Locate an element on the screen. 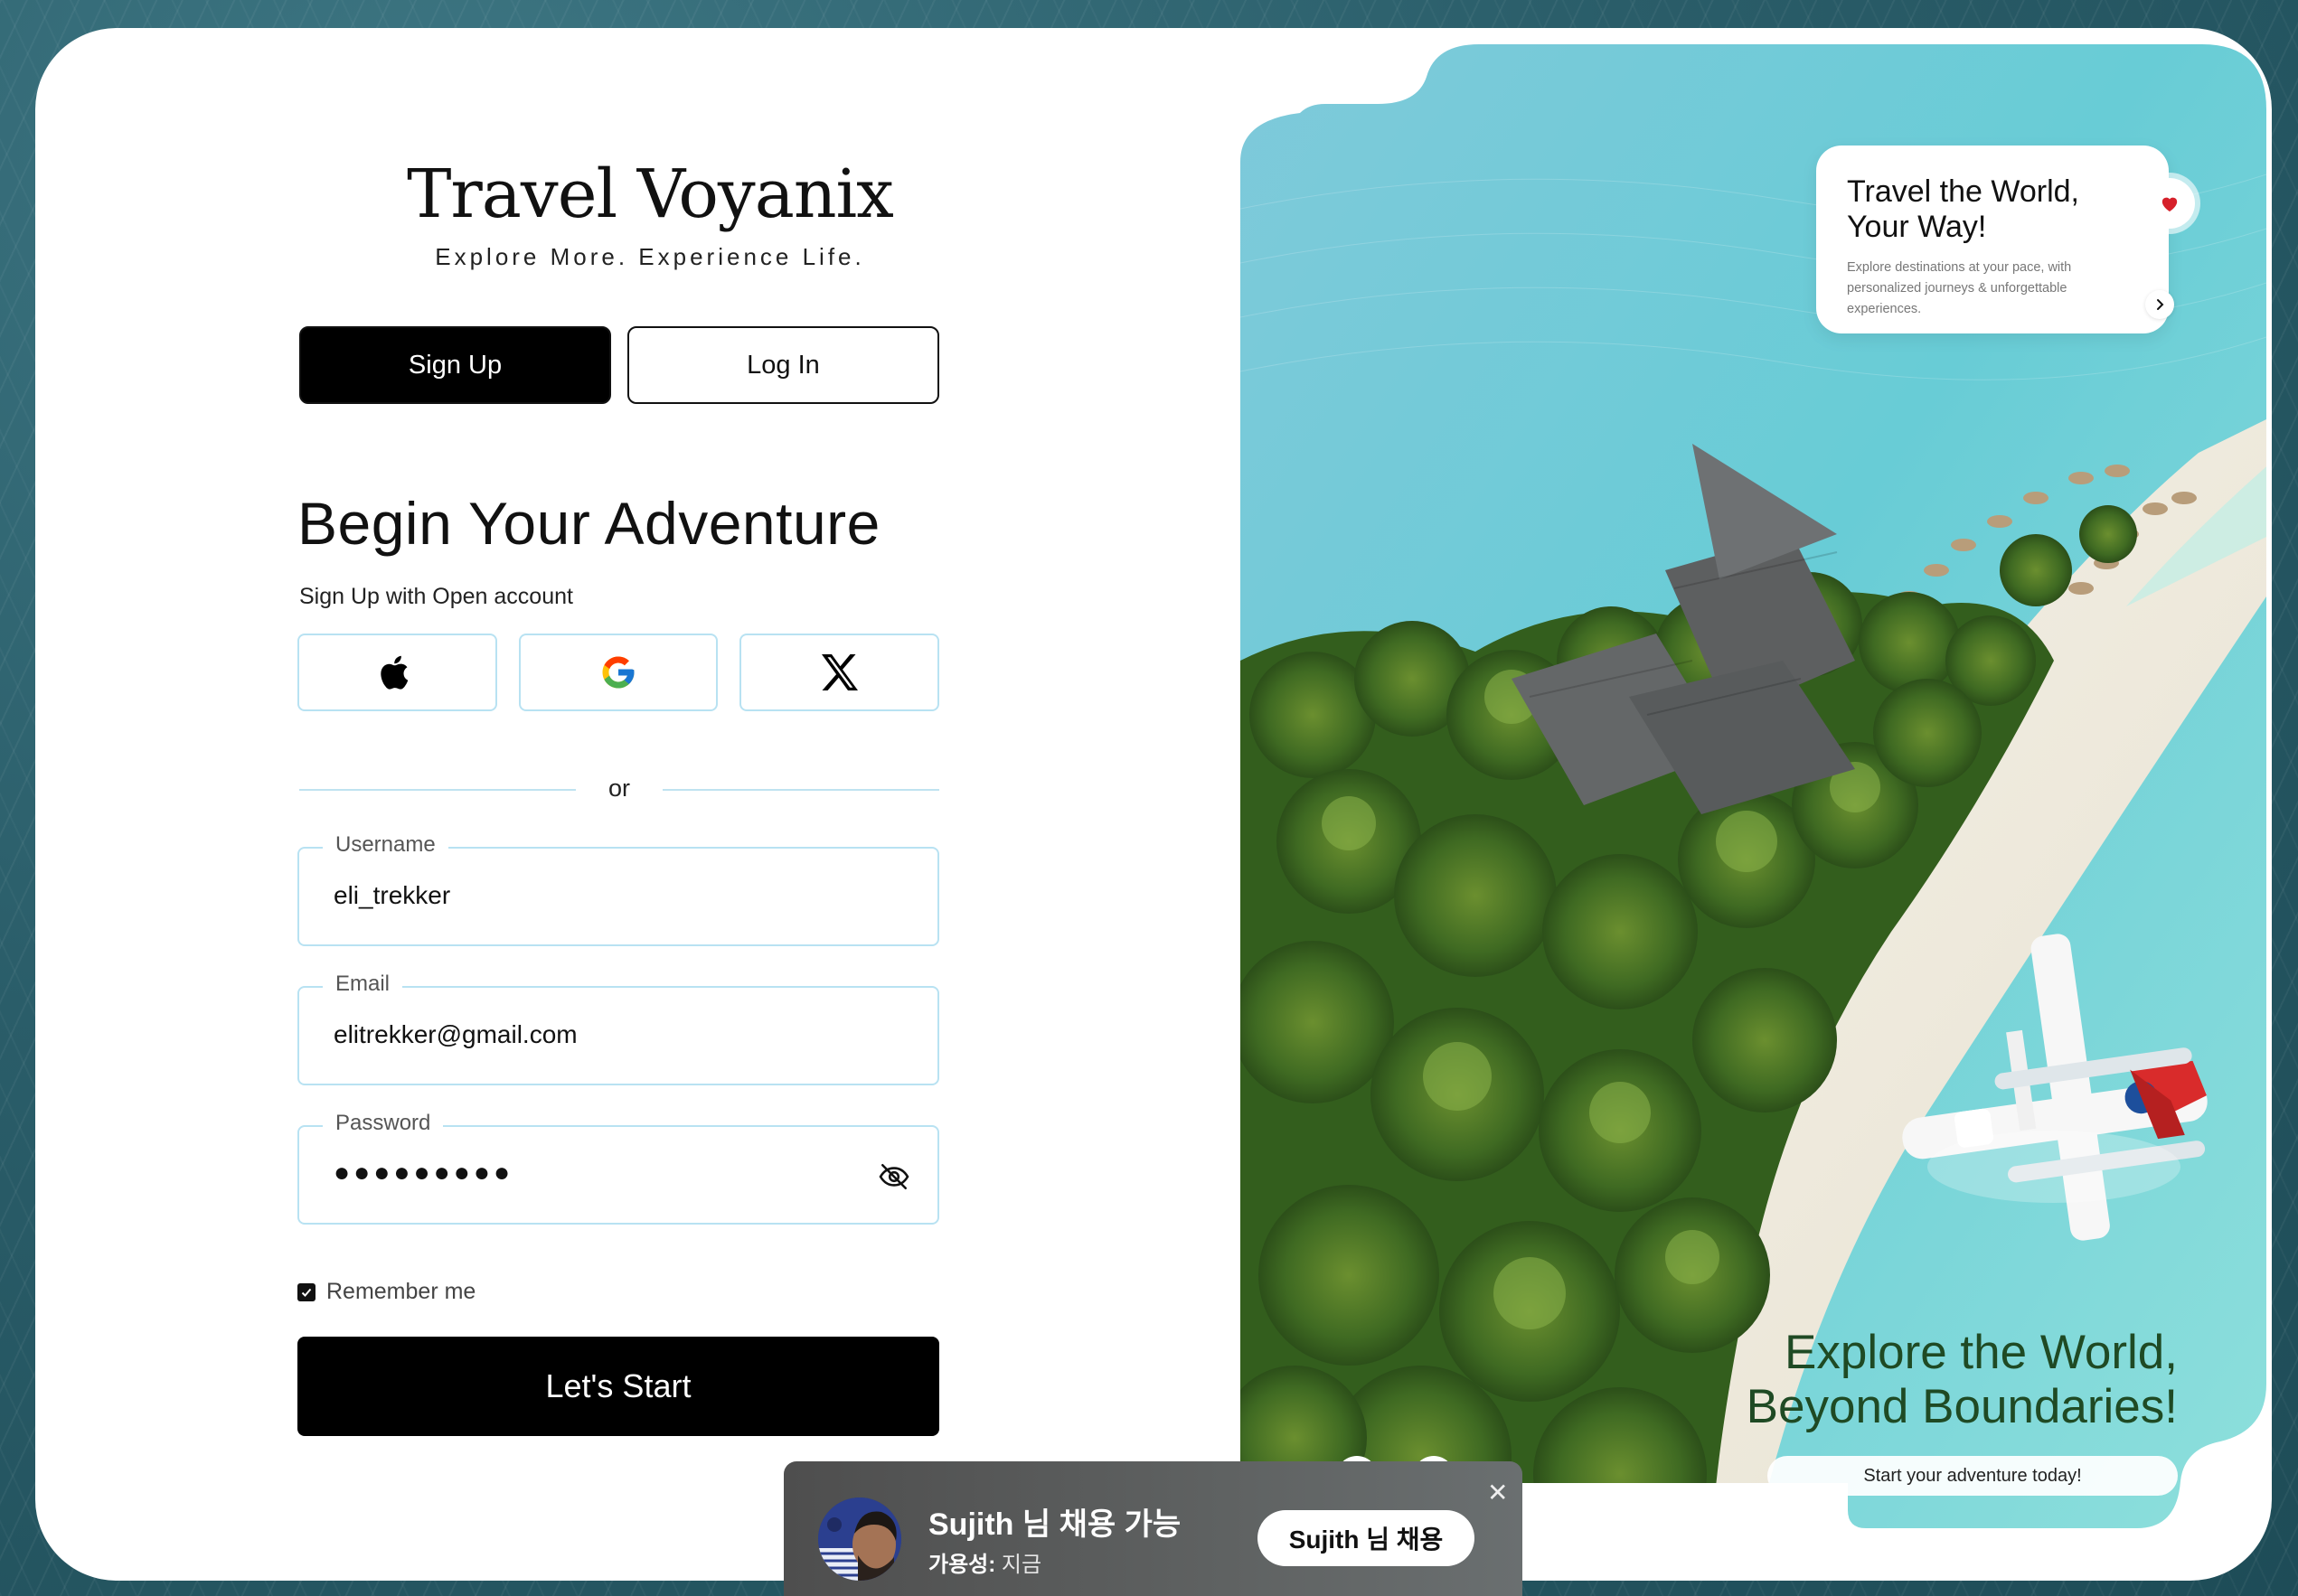  remember-me-checkbox is located at coordinates (306, 1291).